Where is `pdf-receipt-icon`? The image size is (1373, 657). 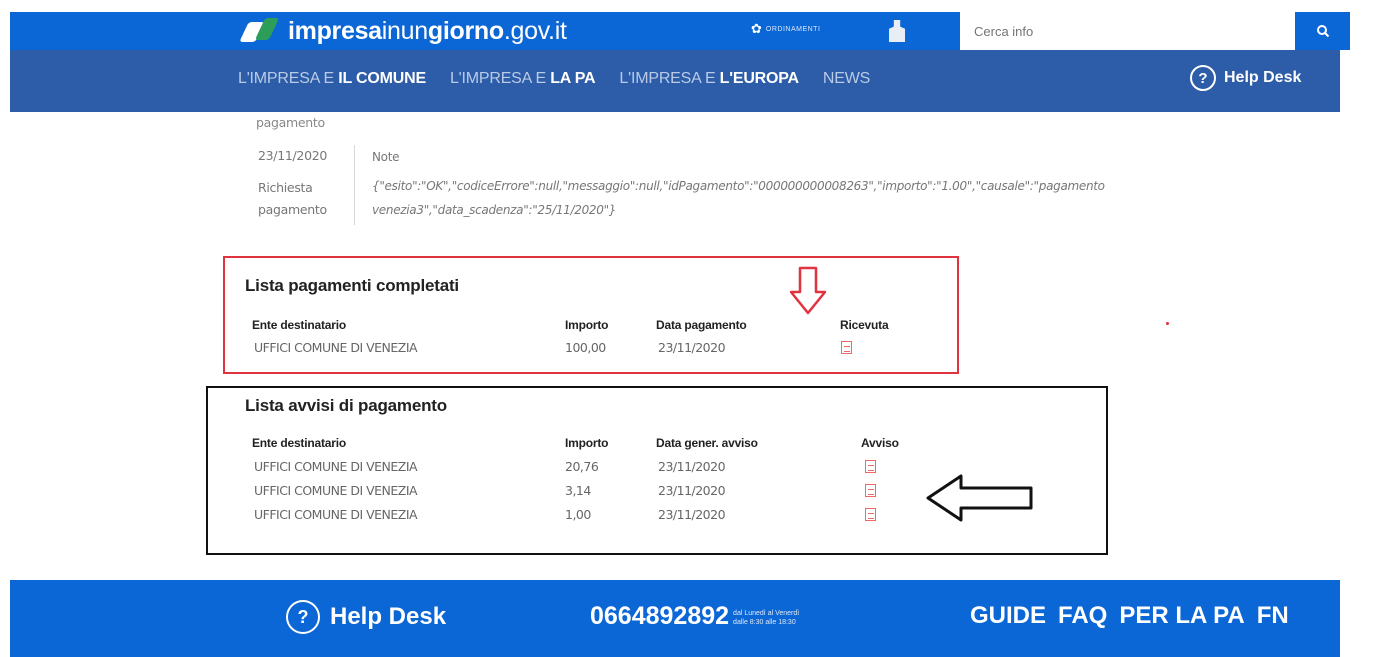 pdf-receipt-icon is located at coordinates (846, 347).